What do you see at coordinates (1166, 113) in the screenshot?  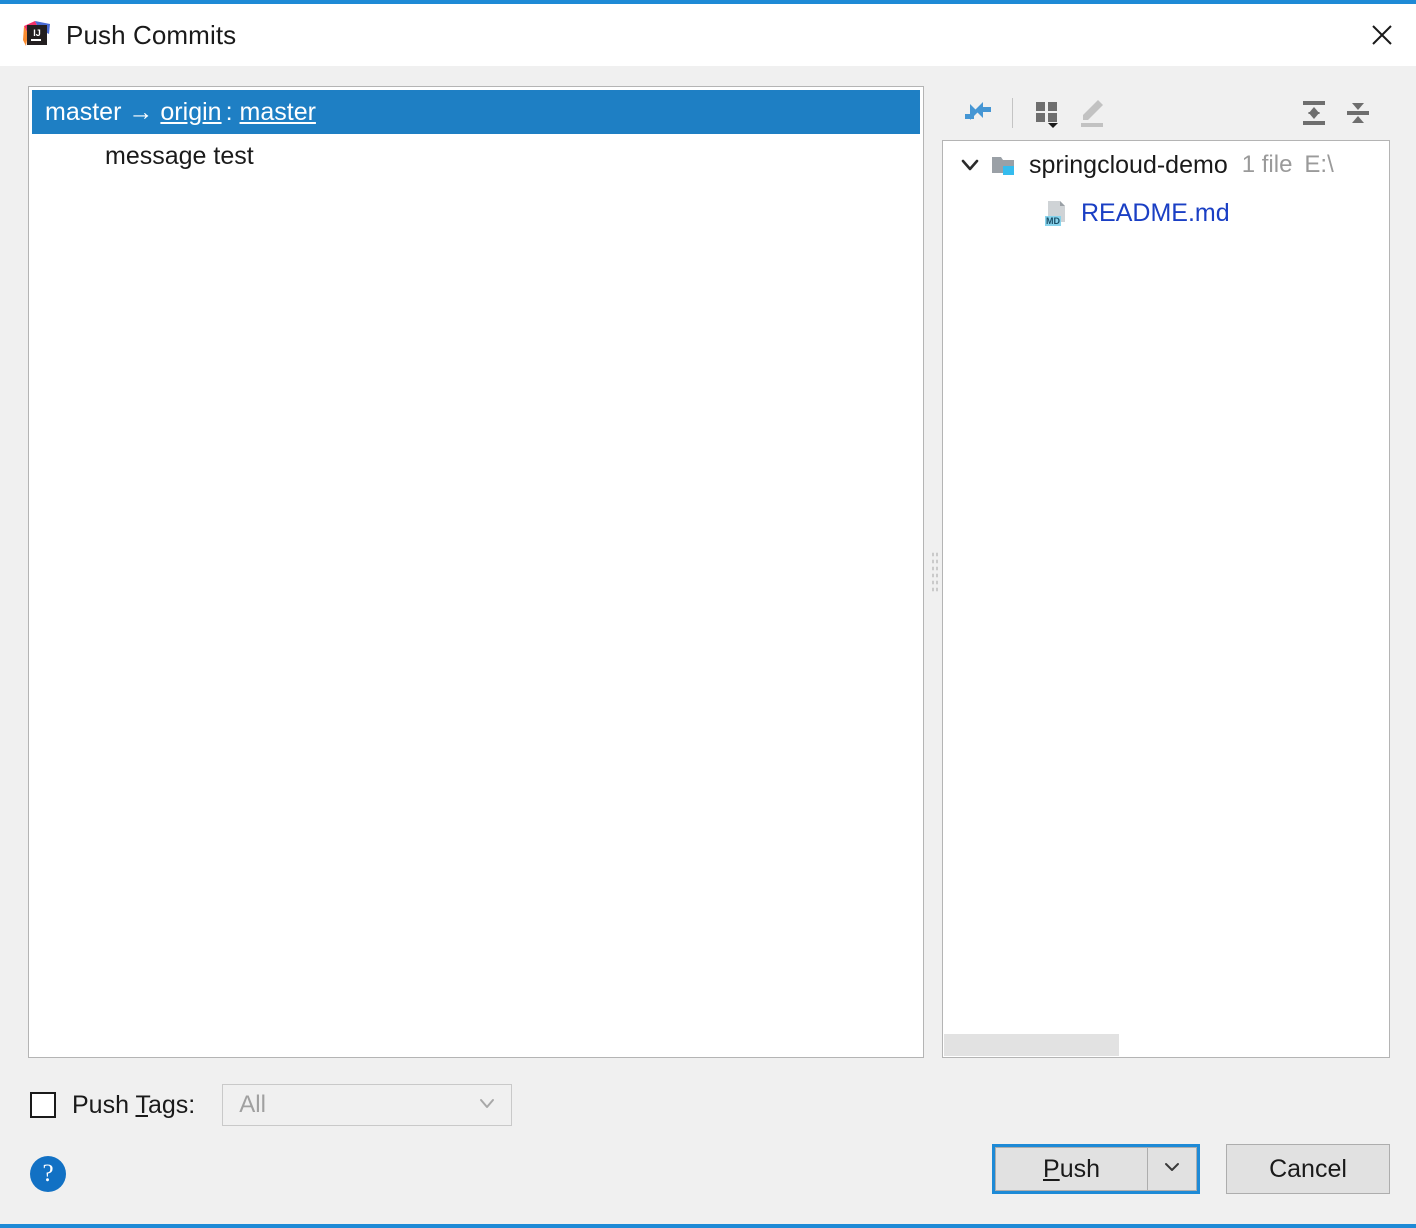 I see `files-toolbar` at bounding box center [1166, 113].